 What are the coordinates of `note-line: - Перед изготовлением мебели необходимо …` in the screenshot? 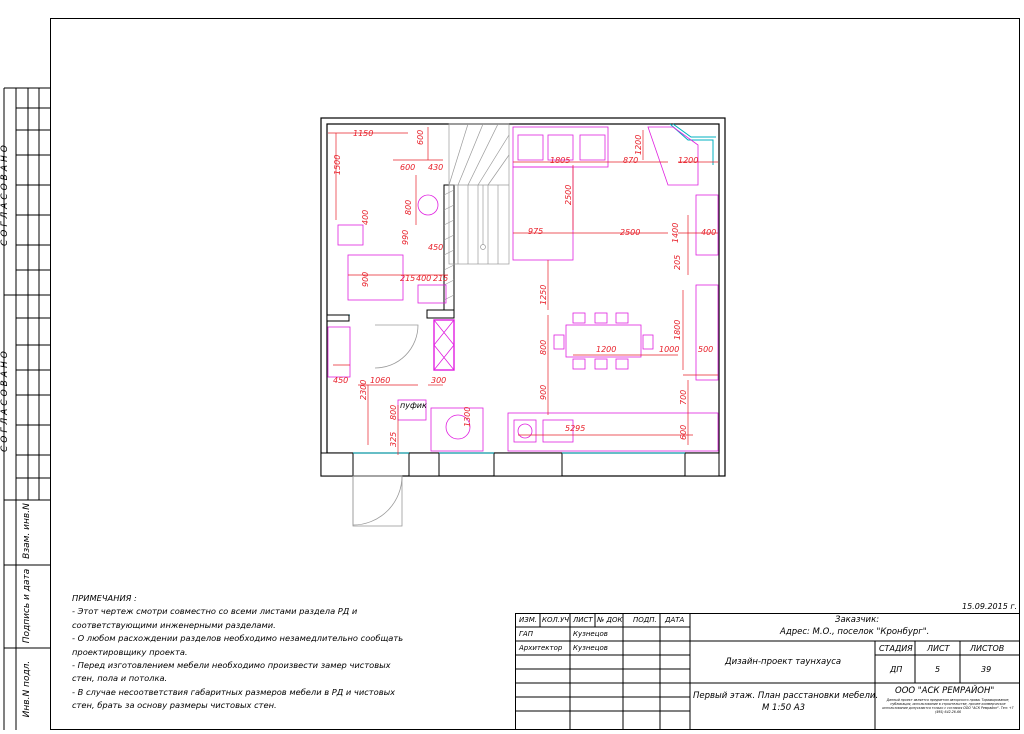 It's located at (231, 665).